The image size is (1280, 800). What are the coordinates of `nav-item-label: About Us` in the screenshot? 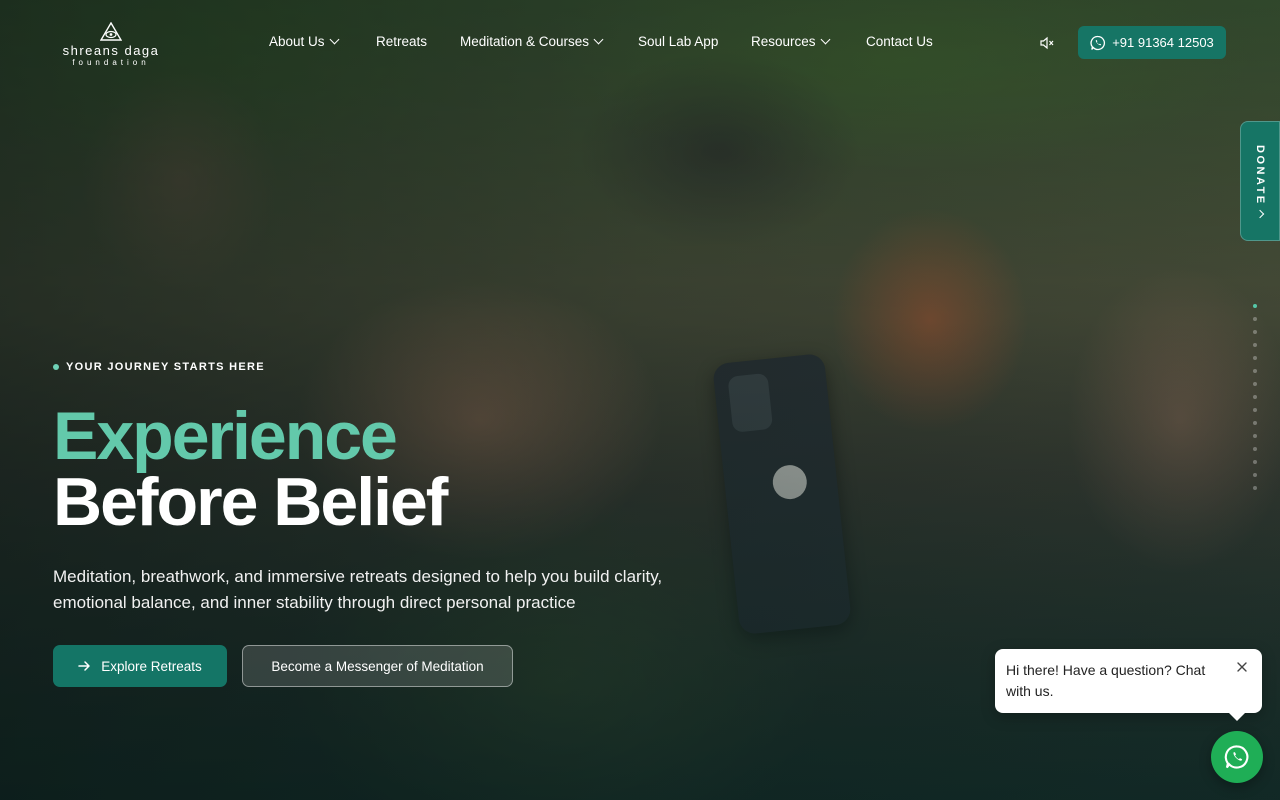 It's located at (297, 41).